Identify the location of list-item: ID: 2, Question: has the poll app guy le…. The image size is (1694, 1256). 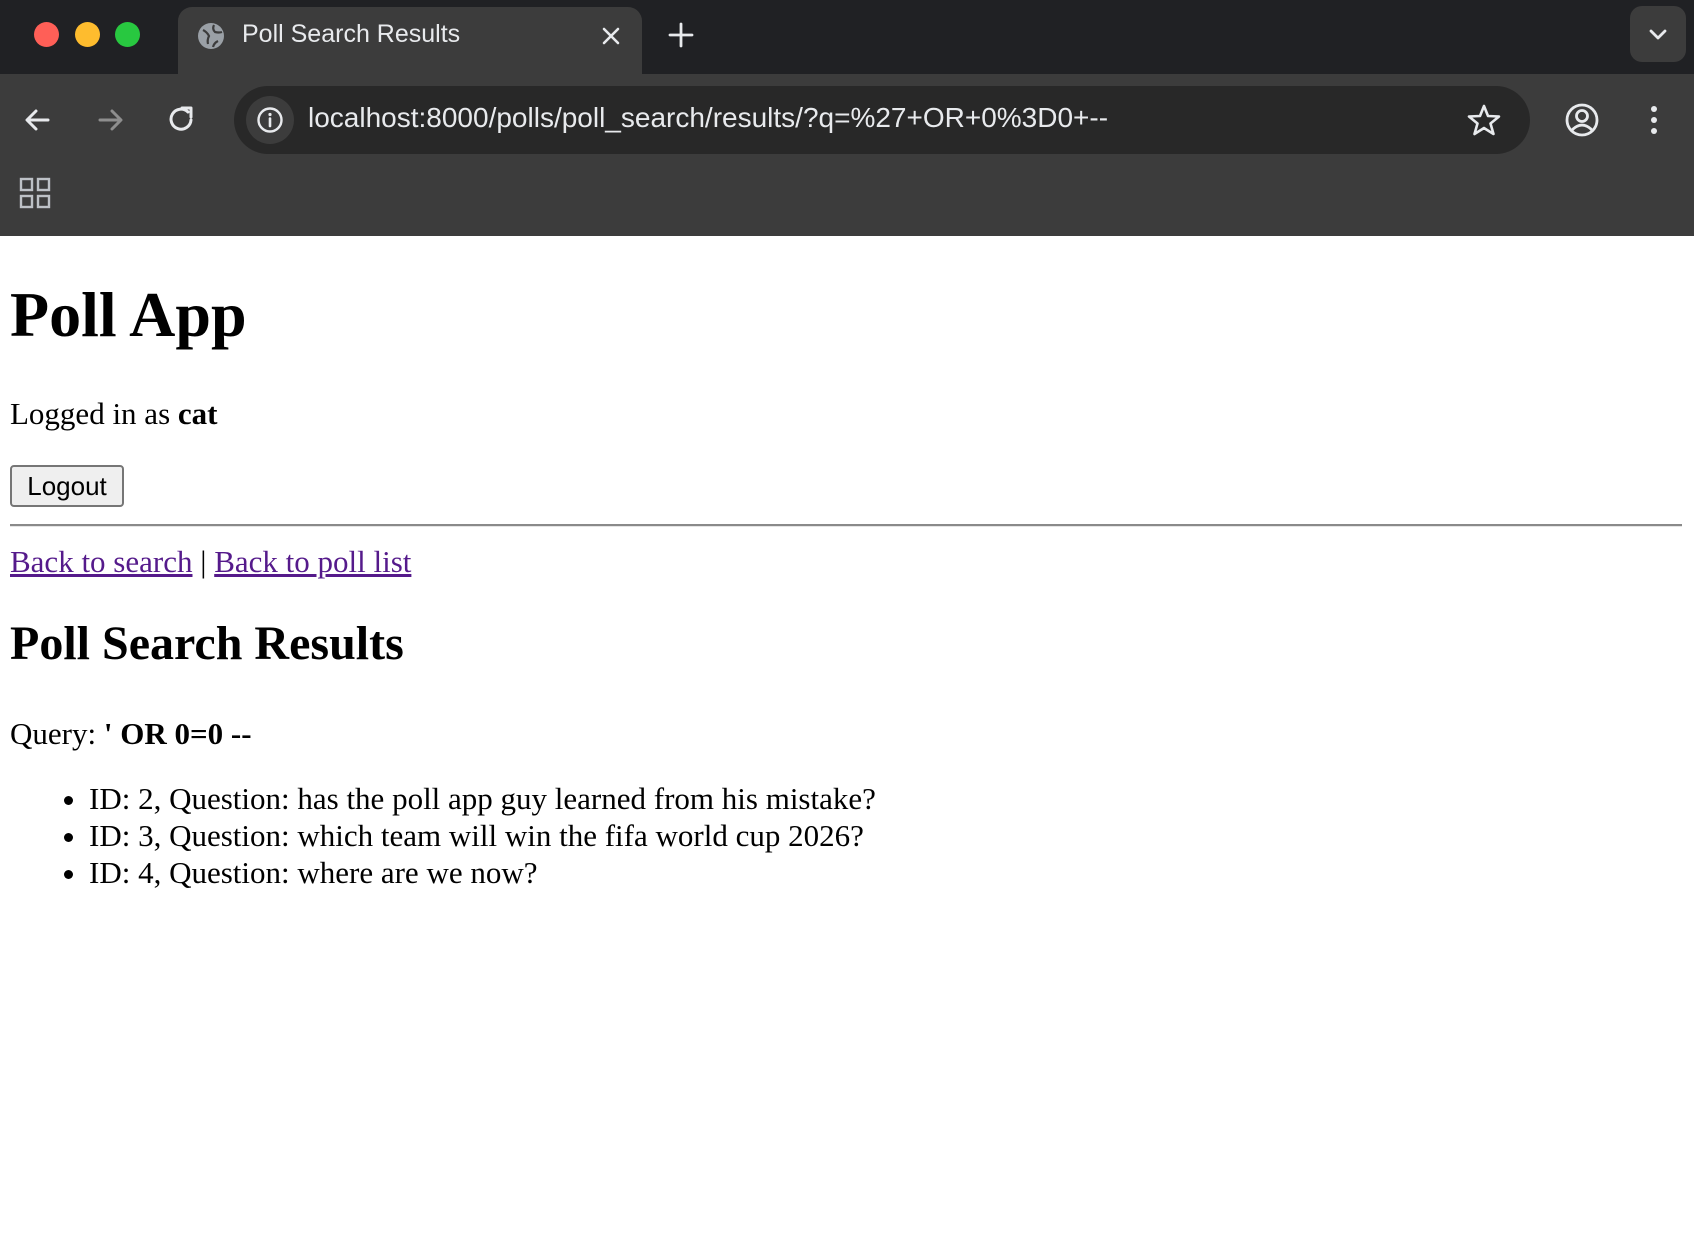
(482, 798).